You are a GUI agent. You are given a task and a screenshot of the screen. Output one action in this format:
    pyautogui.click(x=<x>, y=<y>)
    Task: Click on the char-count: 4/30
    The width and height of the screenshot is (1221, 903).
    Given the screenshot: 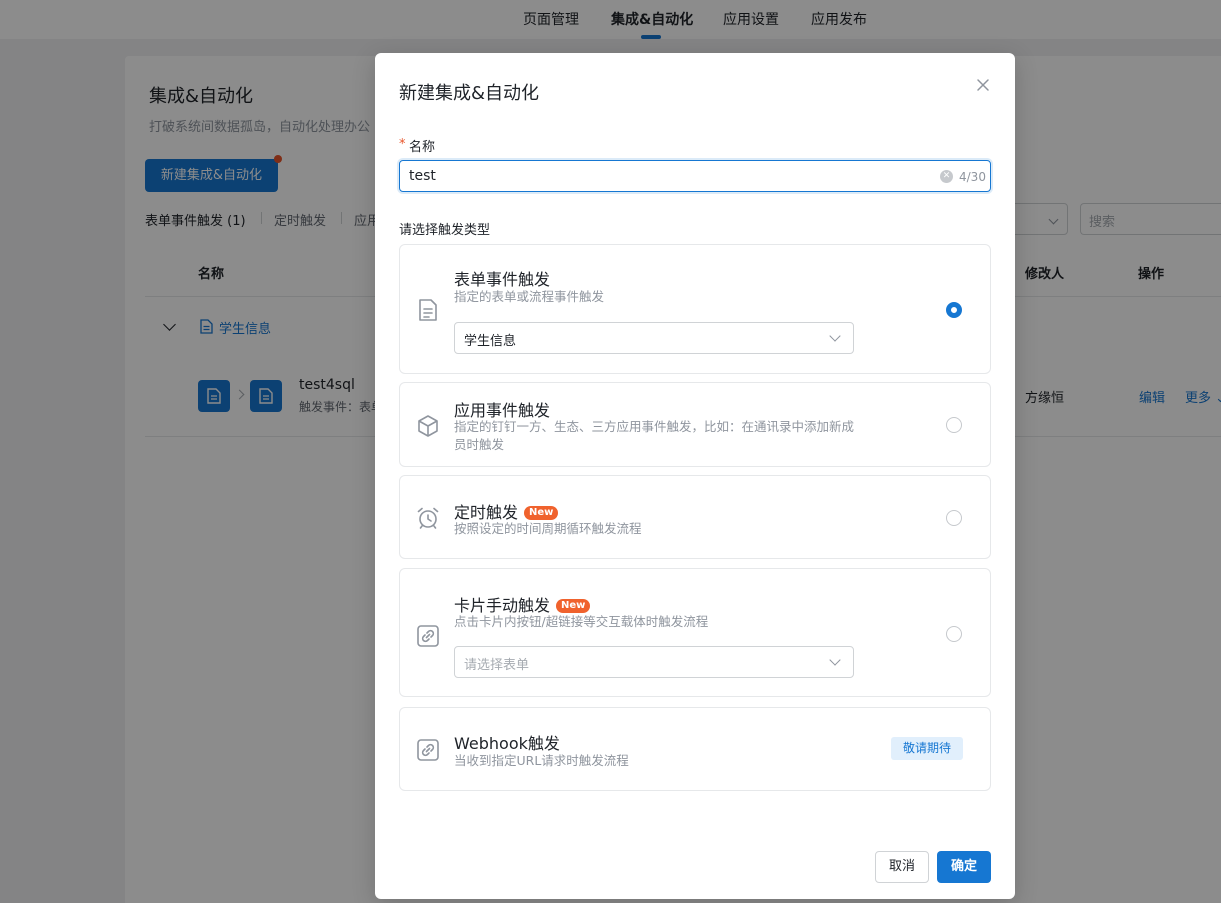 What is the action you would take?
    pyautogui.click(x=972, y=177)
    